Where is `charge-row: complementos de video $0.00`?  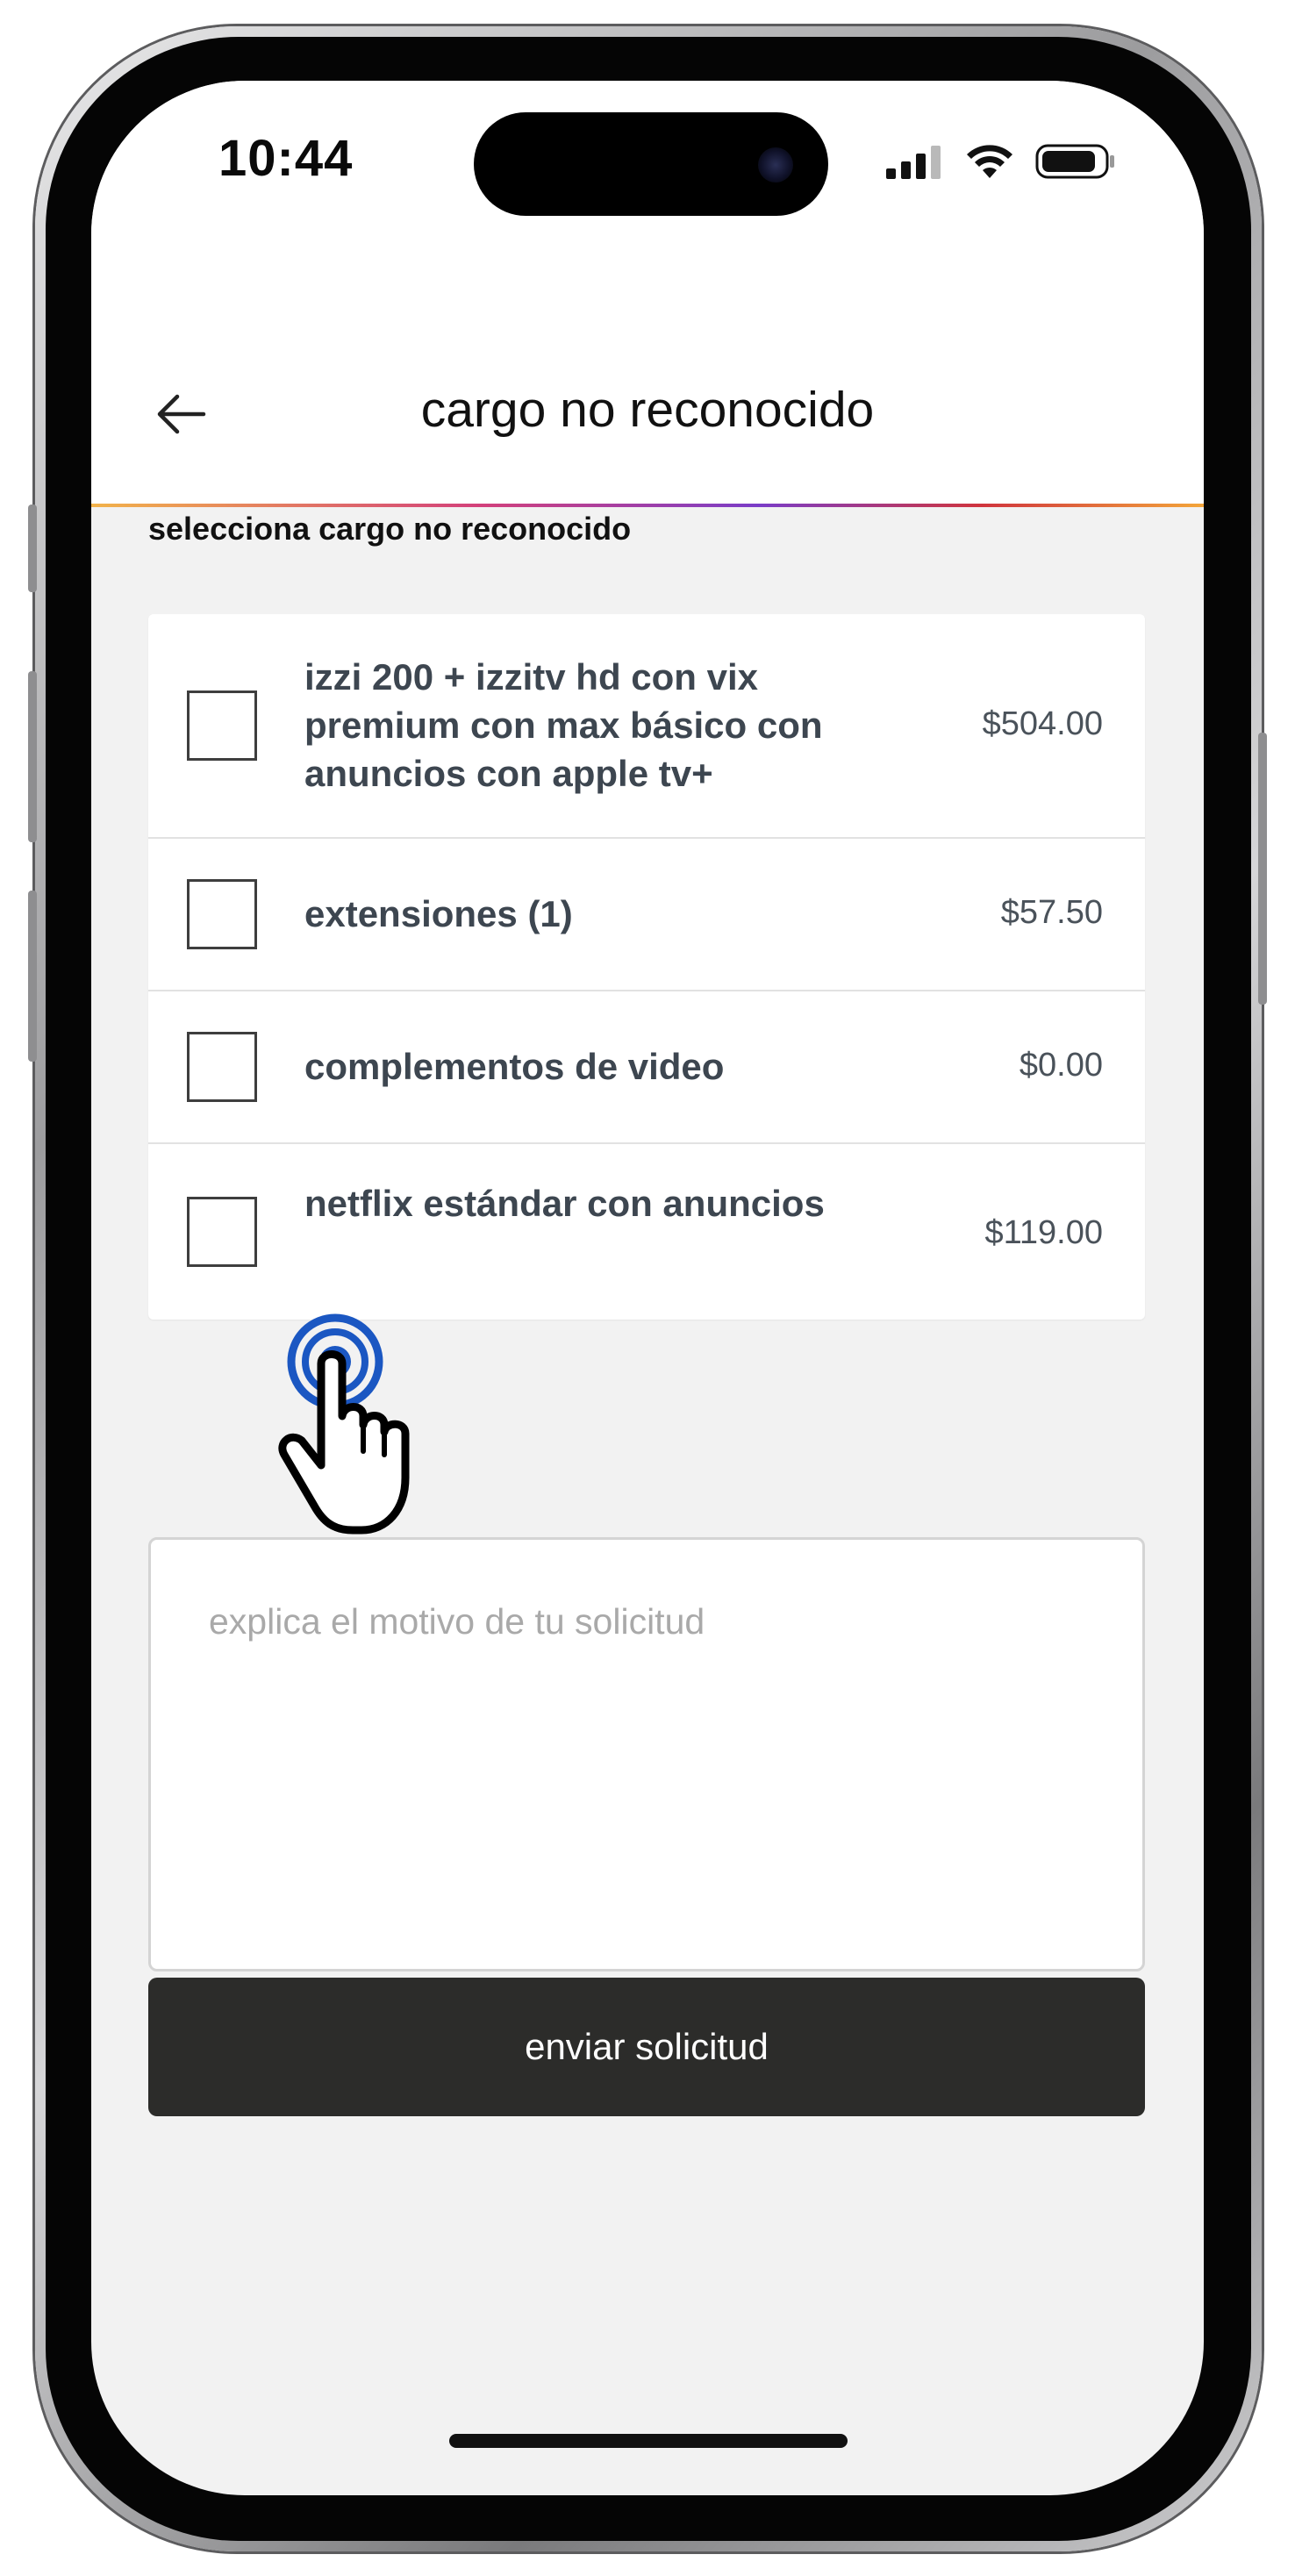
charge-row: complementos de video $0.00 is located at coordinates (646, 1067).